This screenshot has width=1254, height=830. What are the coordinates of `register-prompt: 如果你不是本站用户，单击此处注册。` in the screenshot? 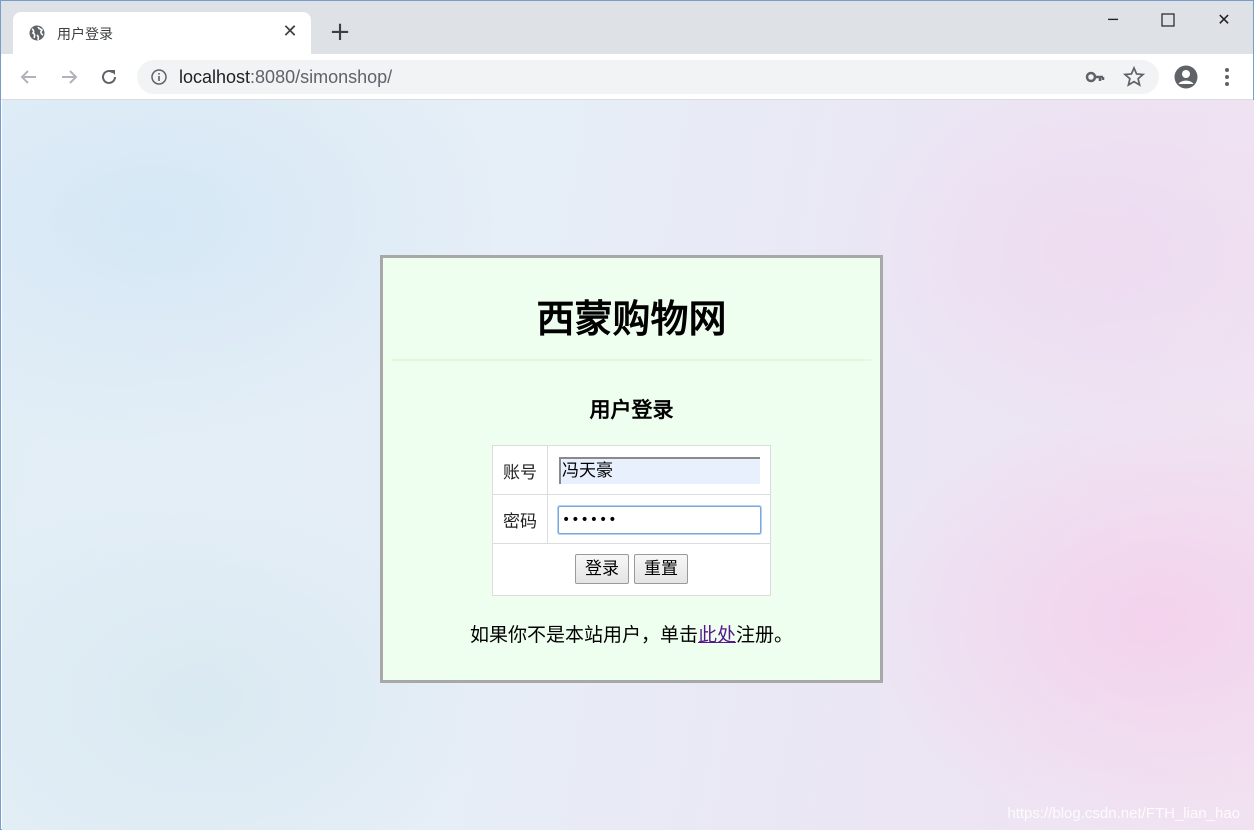 It's located at (631, 633).